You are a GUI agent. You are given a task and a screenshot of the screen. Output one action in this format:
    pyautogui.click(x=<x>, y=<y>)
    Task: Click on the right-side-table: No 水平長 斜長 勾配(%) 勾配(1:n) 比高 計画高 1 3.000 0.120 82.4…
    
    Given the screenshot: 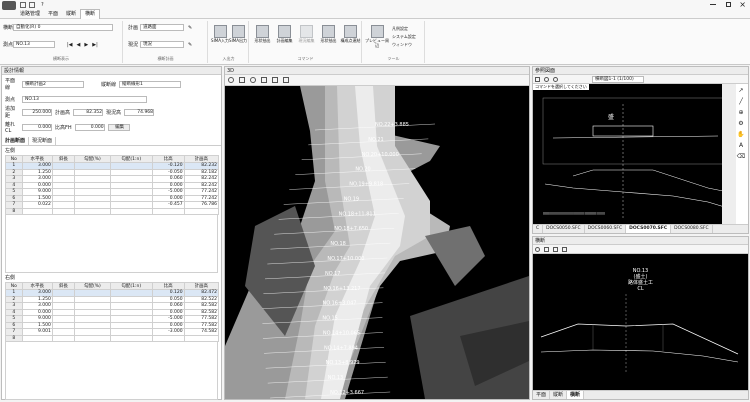 What is the action you would take?
    pyautogui.click(x=112, y=312)
    